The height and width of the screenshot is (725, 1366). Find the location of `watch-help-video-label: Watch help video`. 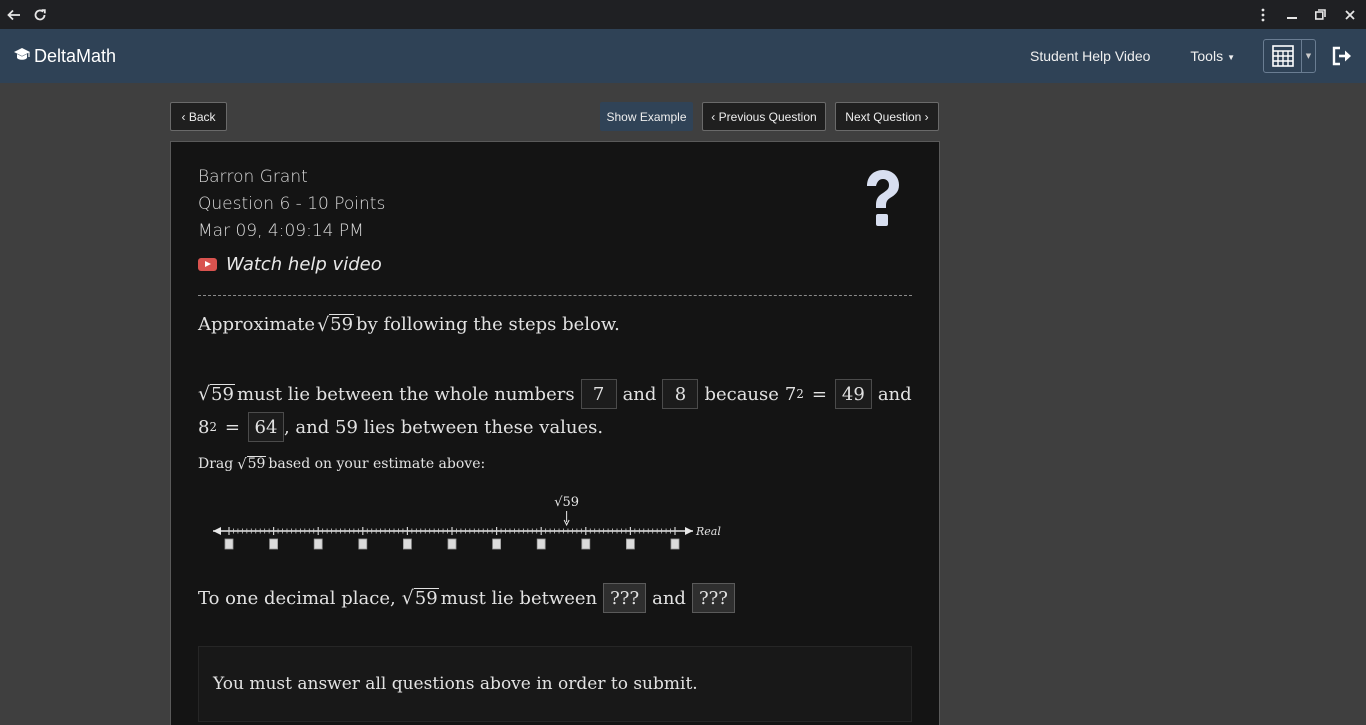

watch-help-video-label: Watch help video is located at coordinates (304, 264).